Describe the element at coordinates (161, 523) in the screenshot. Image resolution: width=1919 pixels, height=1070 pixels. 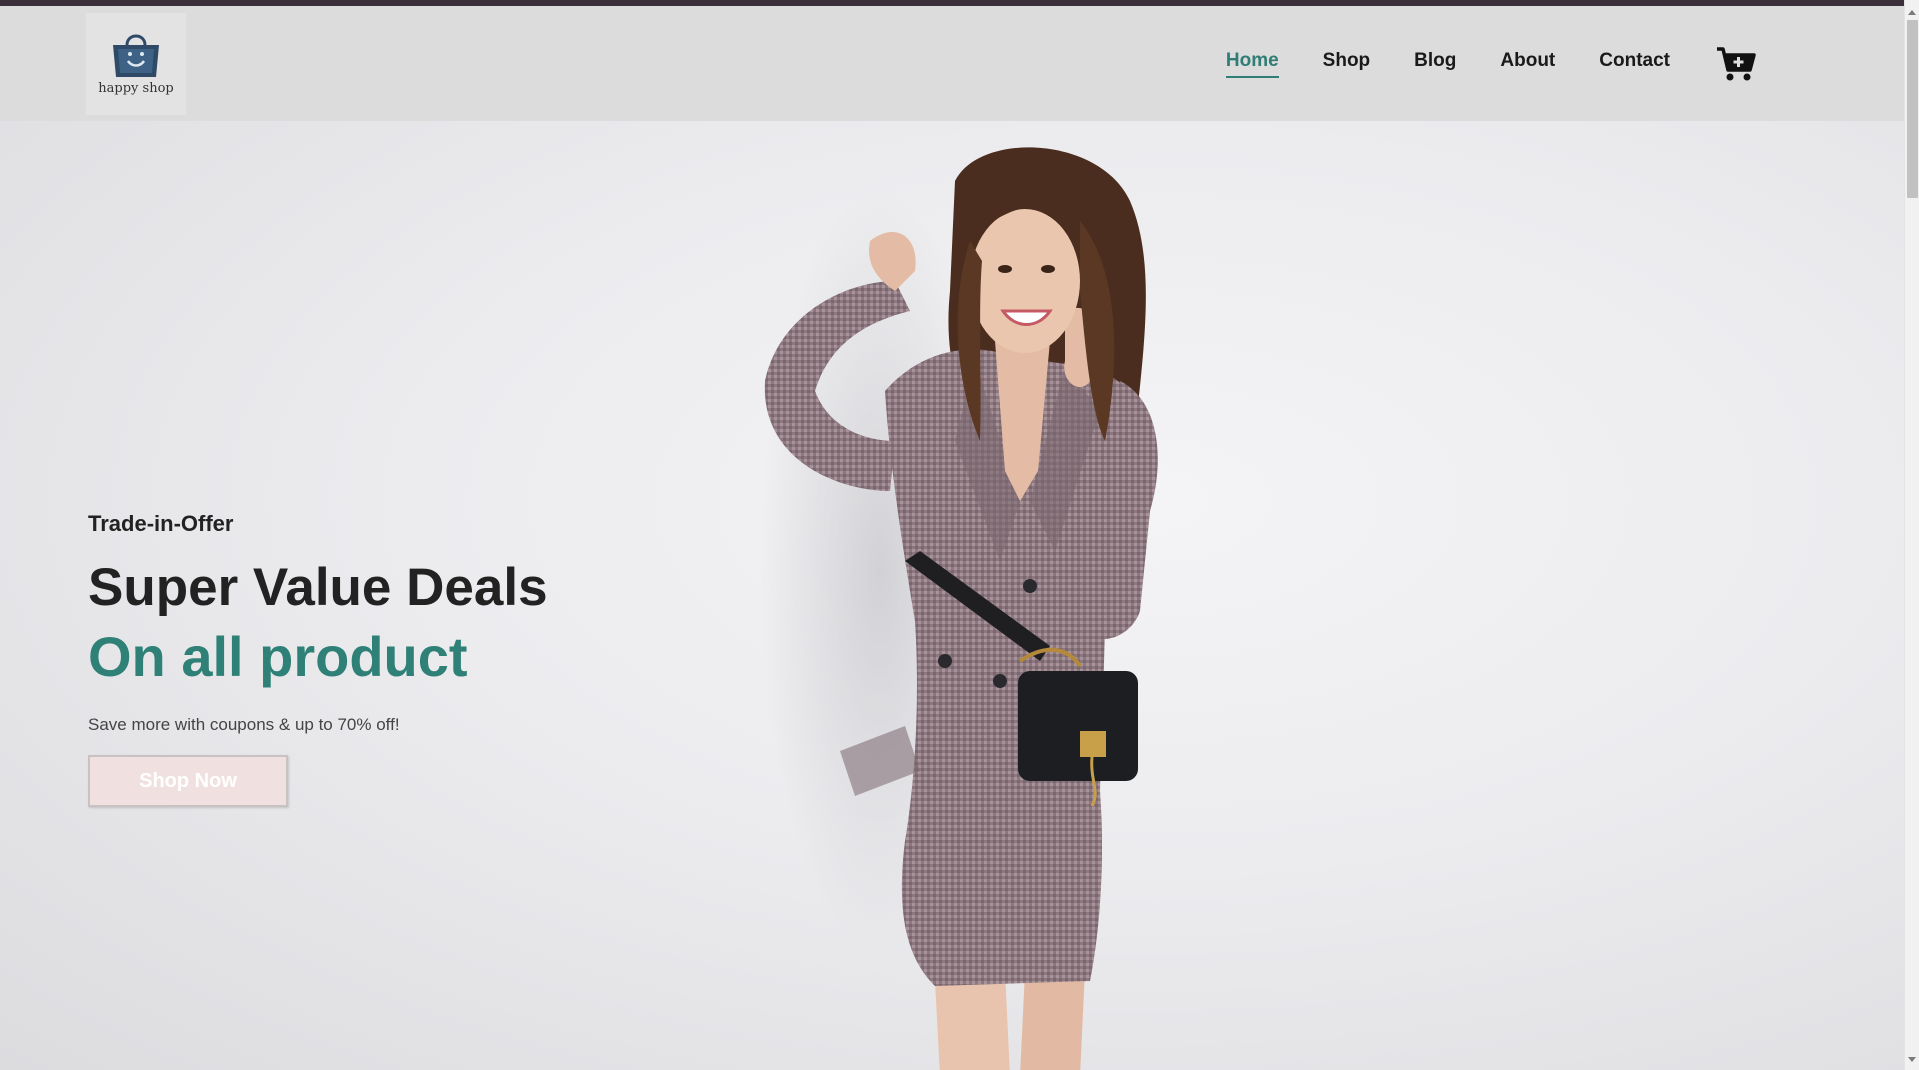
I see `hero-eyebrow: Trade-in-Offer` at that location.